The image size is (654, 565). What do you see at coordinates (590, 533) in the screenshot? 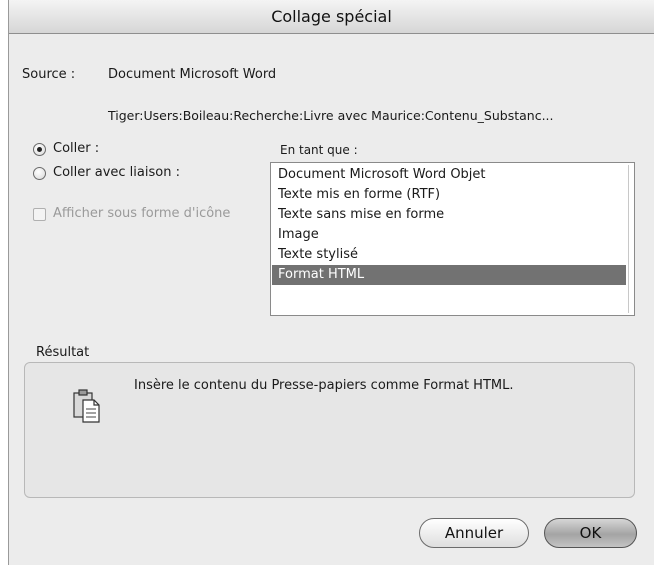
I see `ok-button: OK` at bounding box center [590, 533].